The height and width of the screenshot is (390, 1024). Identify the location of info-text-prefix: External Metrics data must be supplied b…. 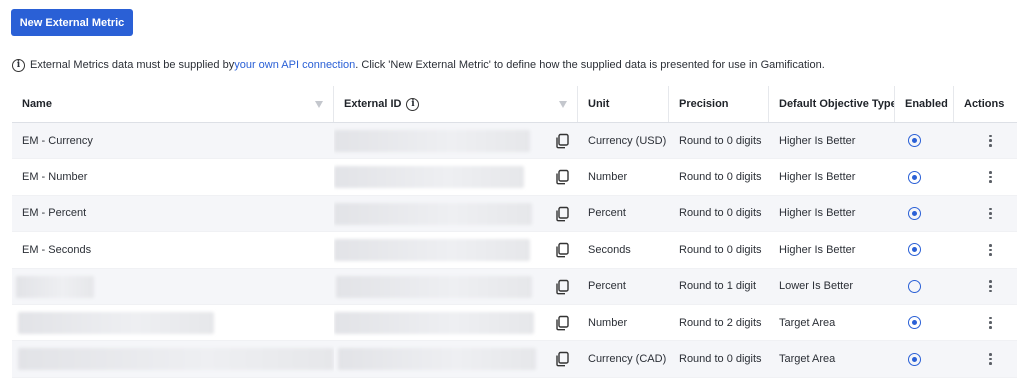
(132, 65).